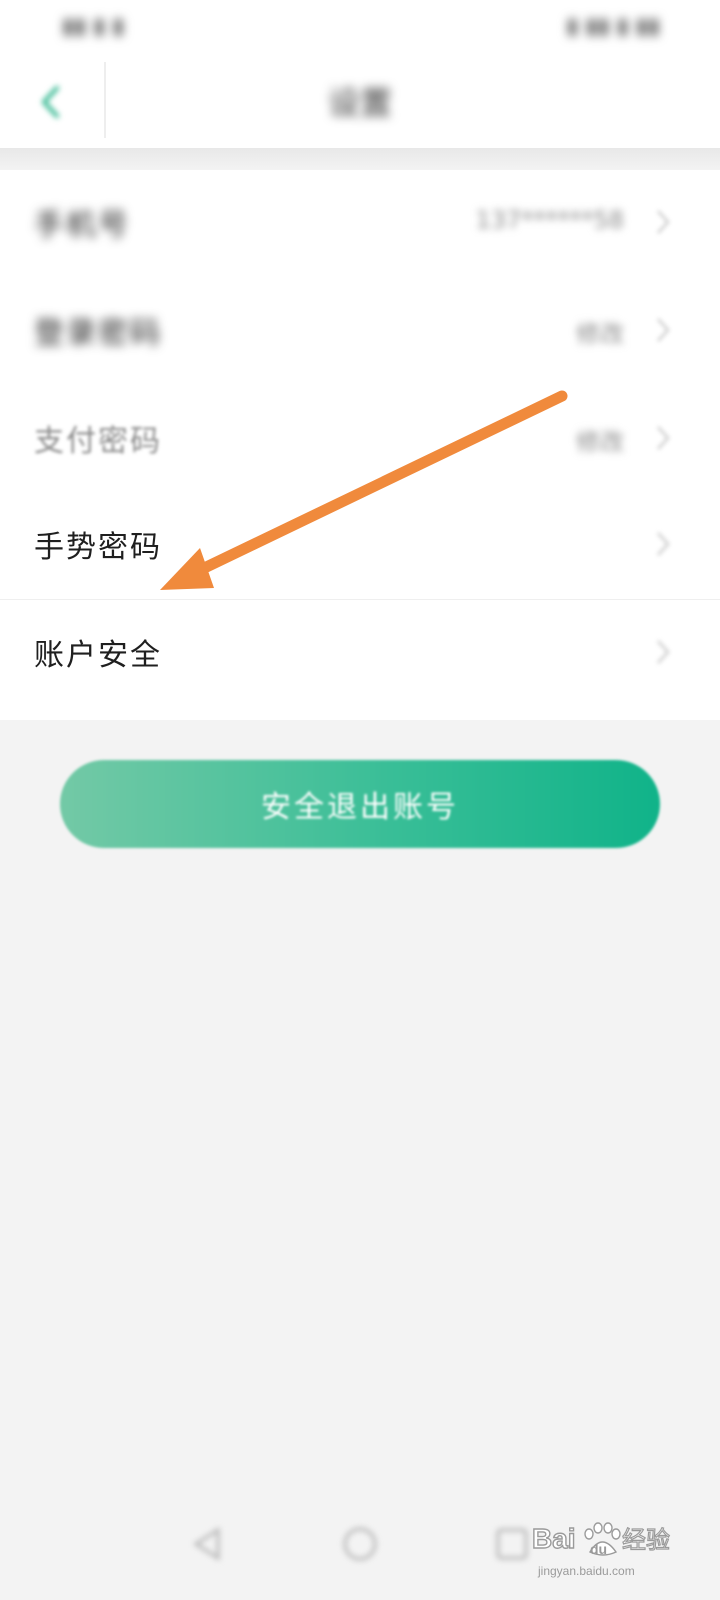 This screenshot has width=720, height=1600. Describe the element at coordinates (360, 440) in the screenshot. I see `settings-row-payment-password: 支付密码 修改` at that location.